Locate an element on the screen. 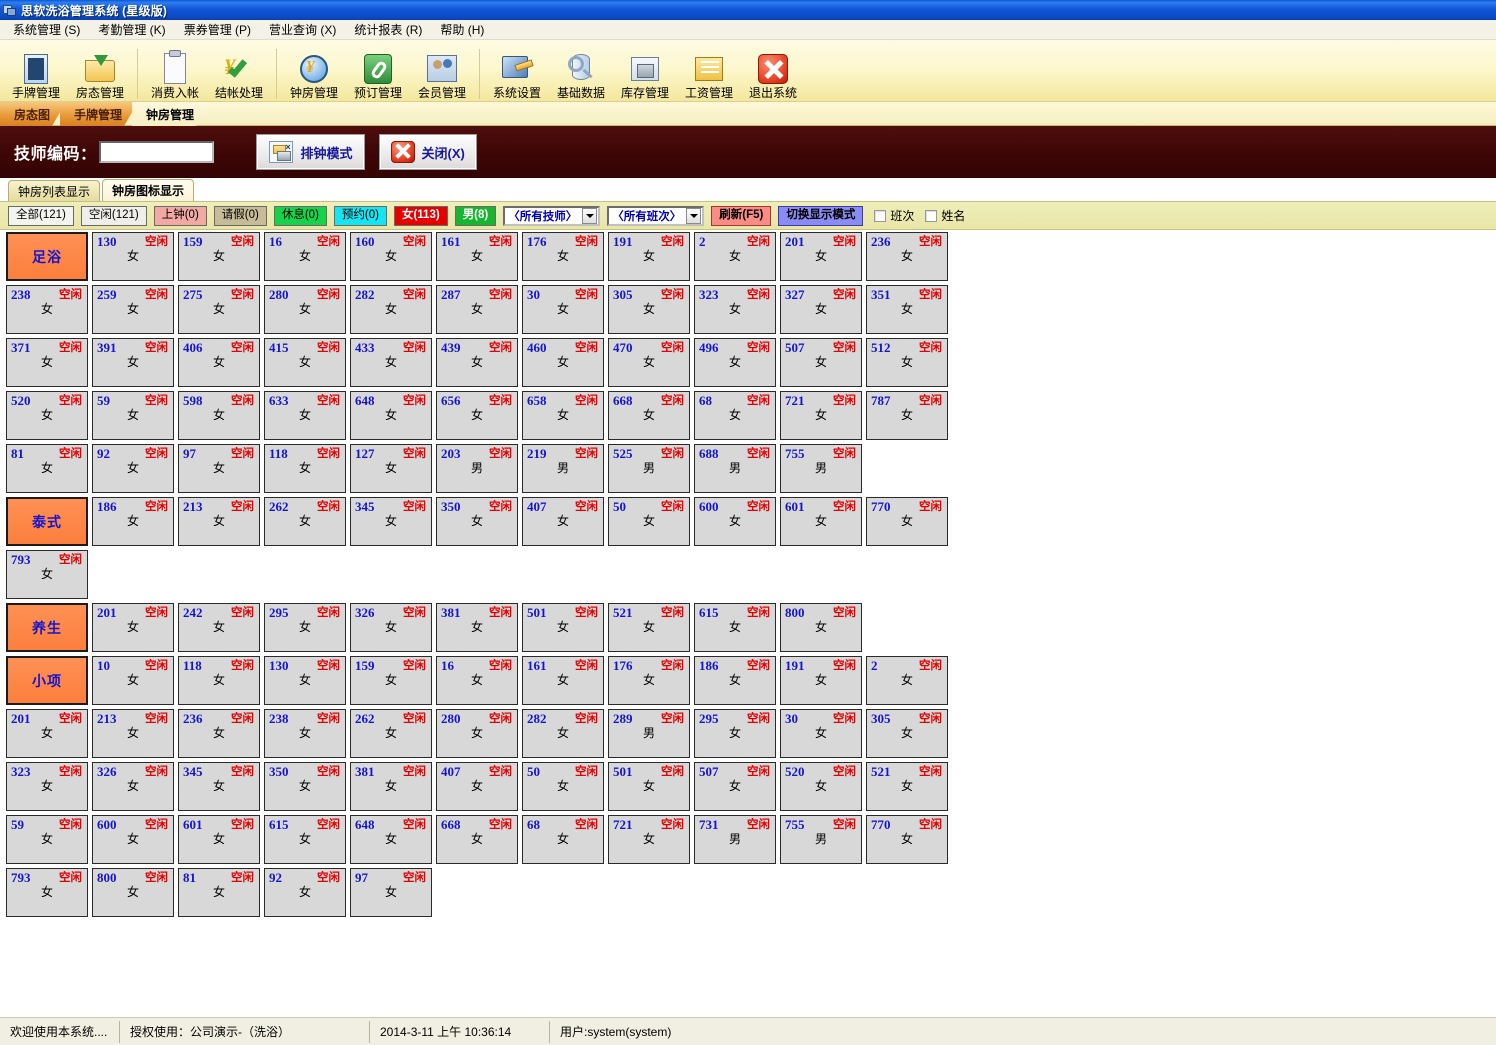  filter-button-working: 上钟(0) is located at coordinates (180, 215).